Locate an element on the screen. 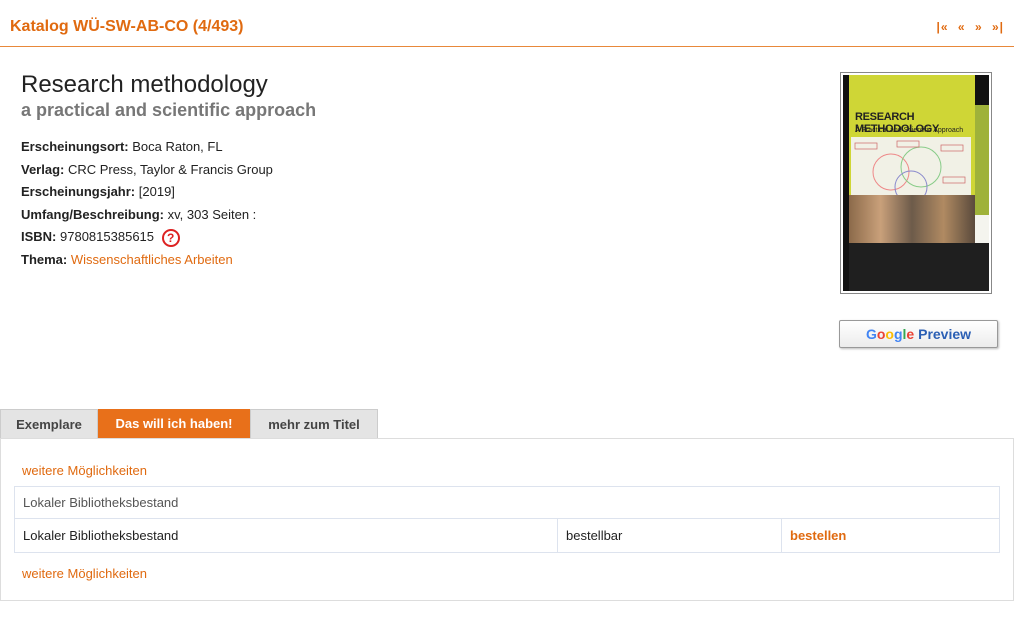 This screenshot has width=1024, height=634. google-logo-letter: g is located at coordinates (898, 334).